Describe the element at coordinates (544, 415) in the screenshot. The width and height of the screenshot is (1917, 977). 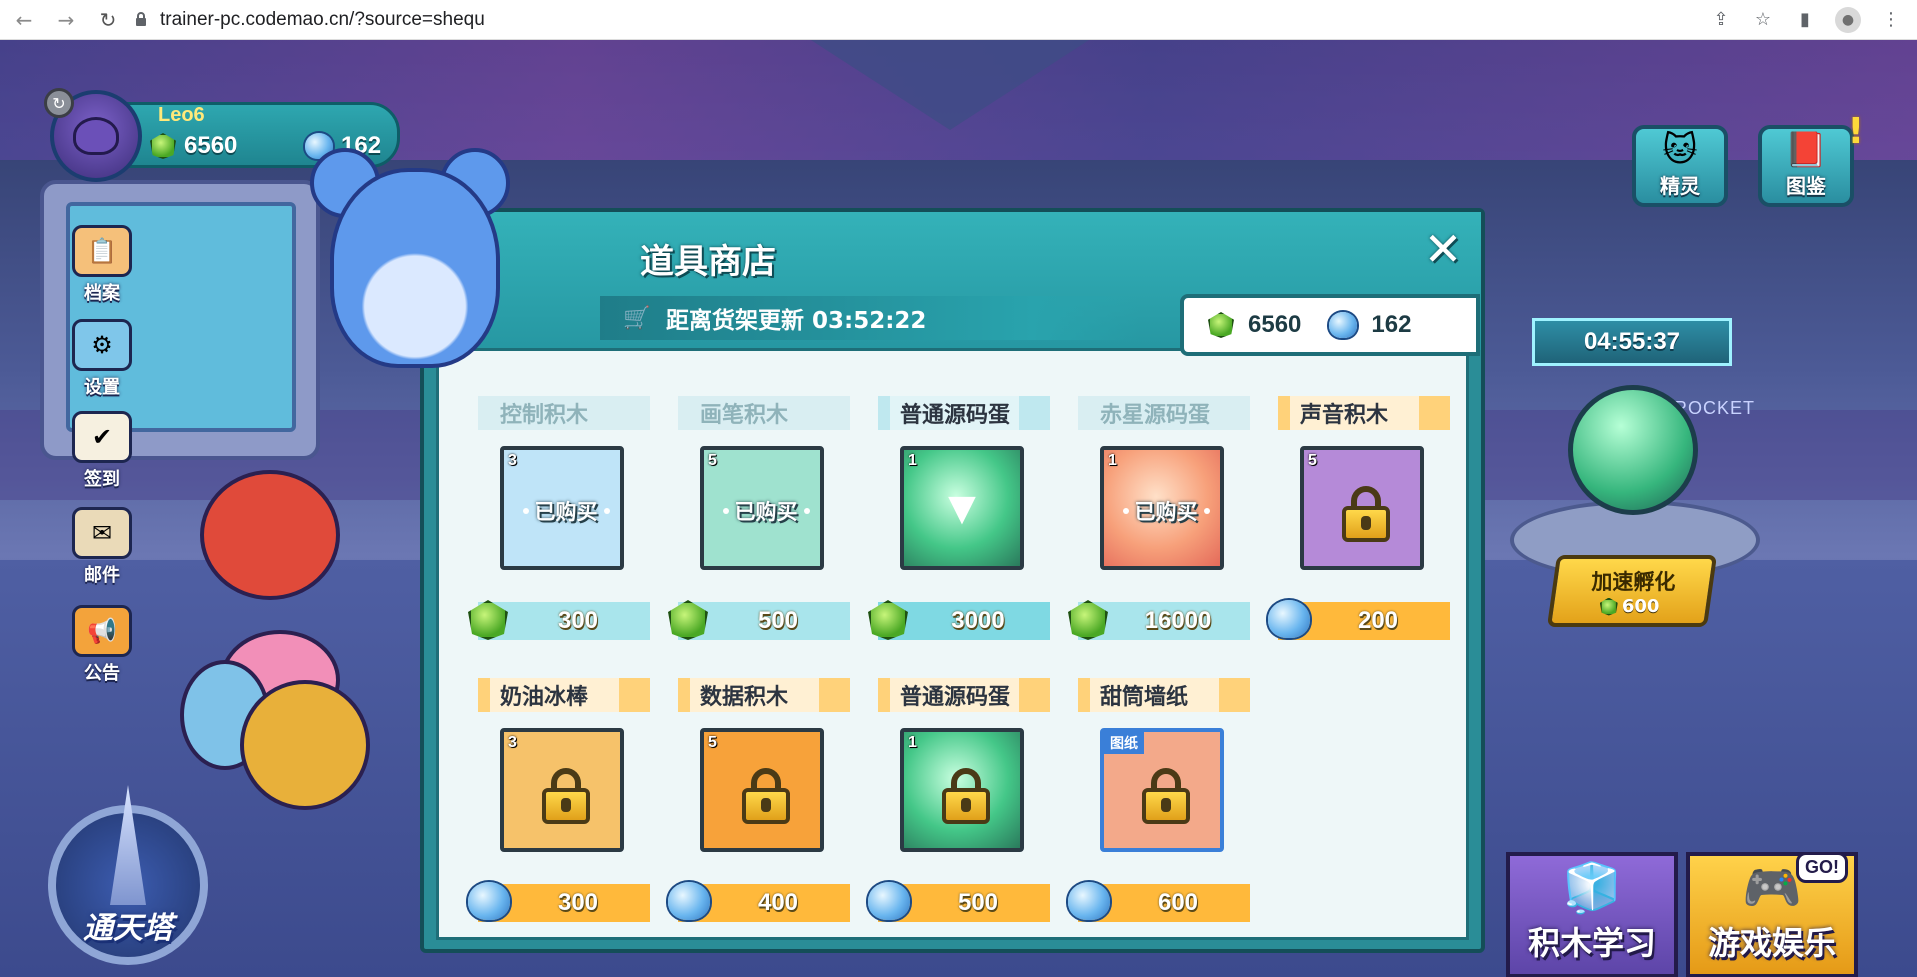
I see `item-name: 控制积木` at that location.